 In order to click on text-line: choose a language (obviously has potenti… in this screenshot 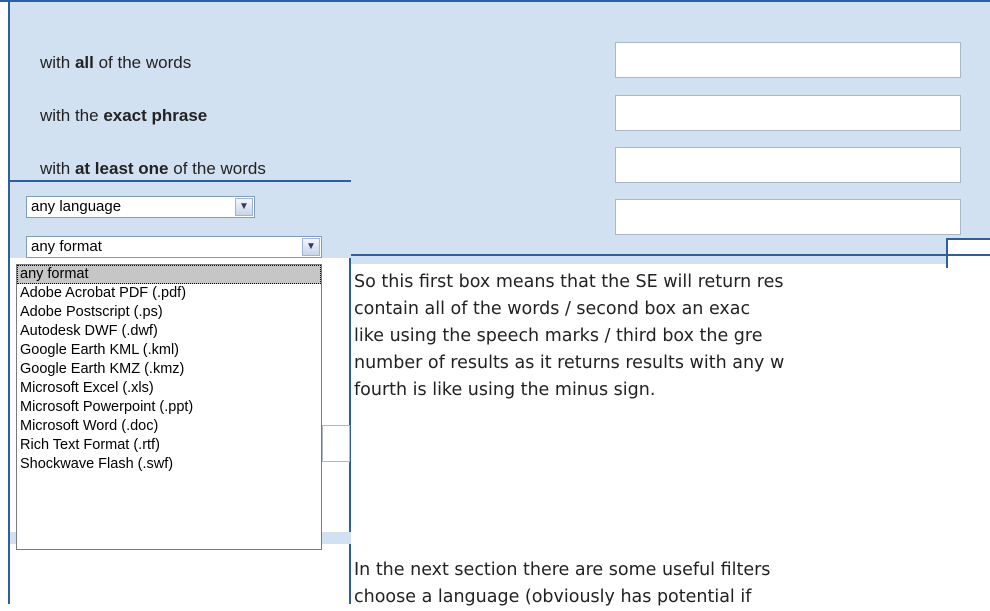, I will do `click(553, 597)`.